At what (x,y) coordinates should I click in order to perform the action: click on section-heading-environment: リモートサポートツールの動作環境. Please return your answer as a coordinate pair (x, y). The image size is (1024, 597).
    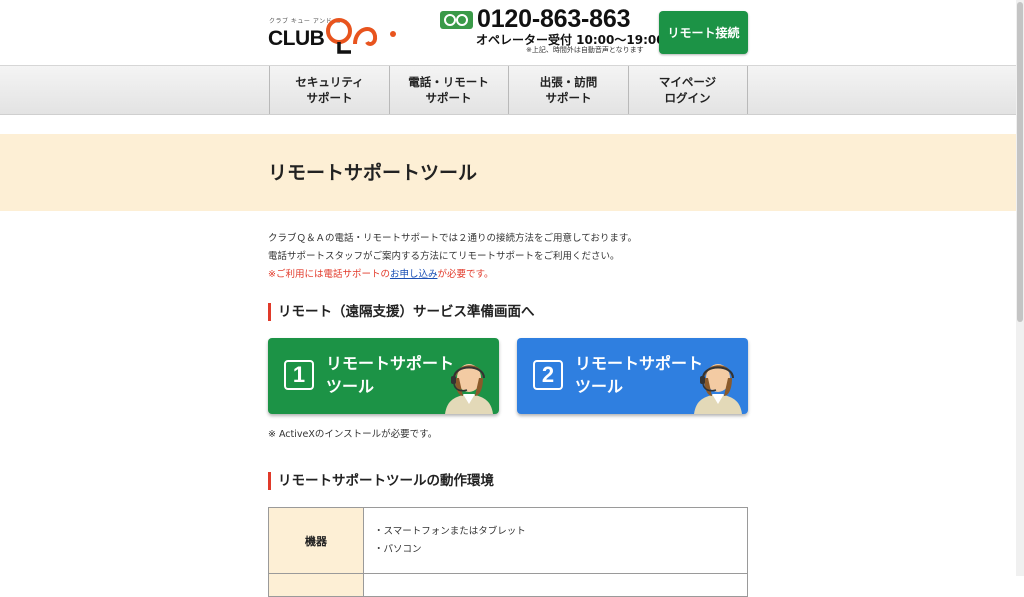
    Looking at the image, I should click on (381, 481).